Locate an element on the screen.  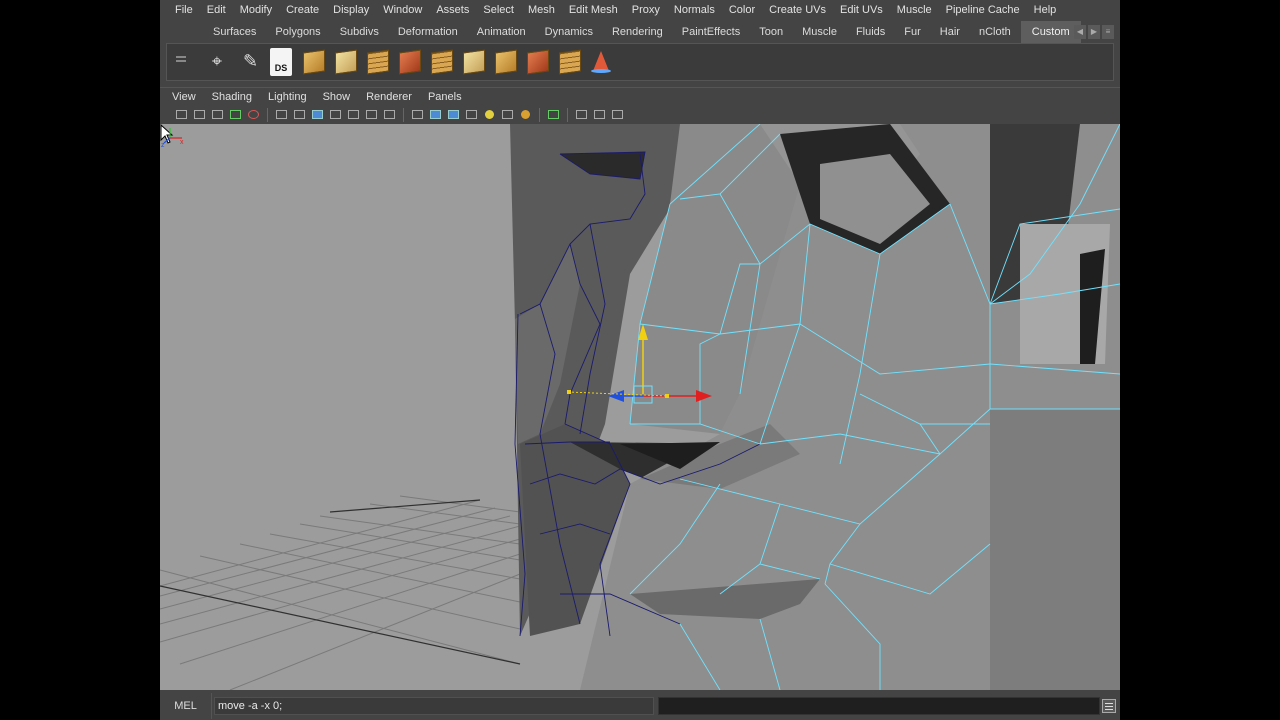
panel-toolbar is located at coordinates (640, 114).